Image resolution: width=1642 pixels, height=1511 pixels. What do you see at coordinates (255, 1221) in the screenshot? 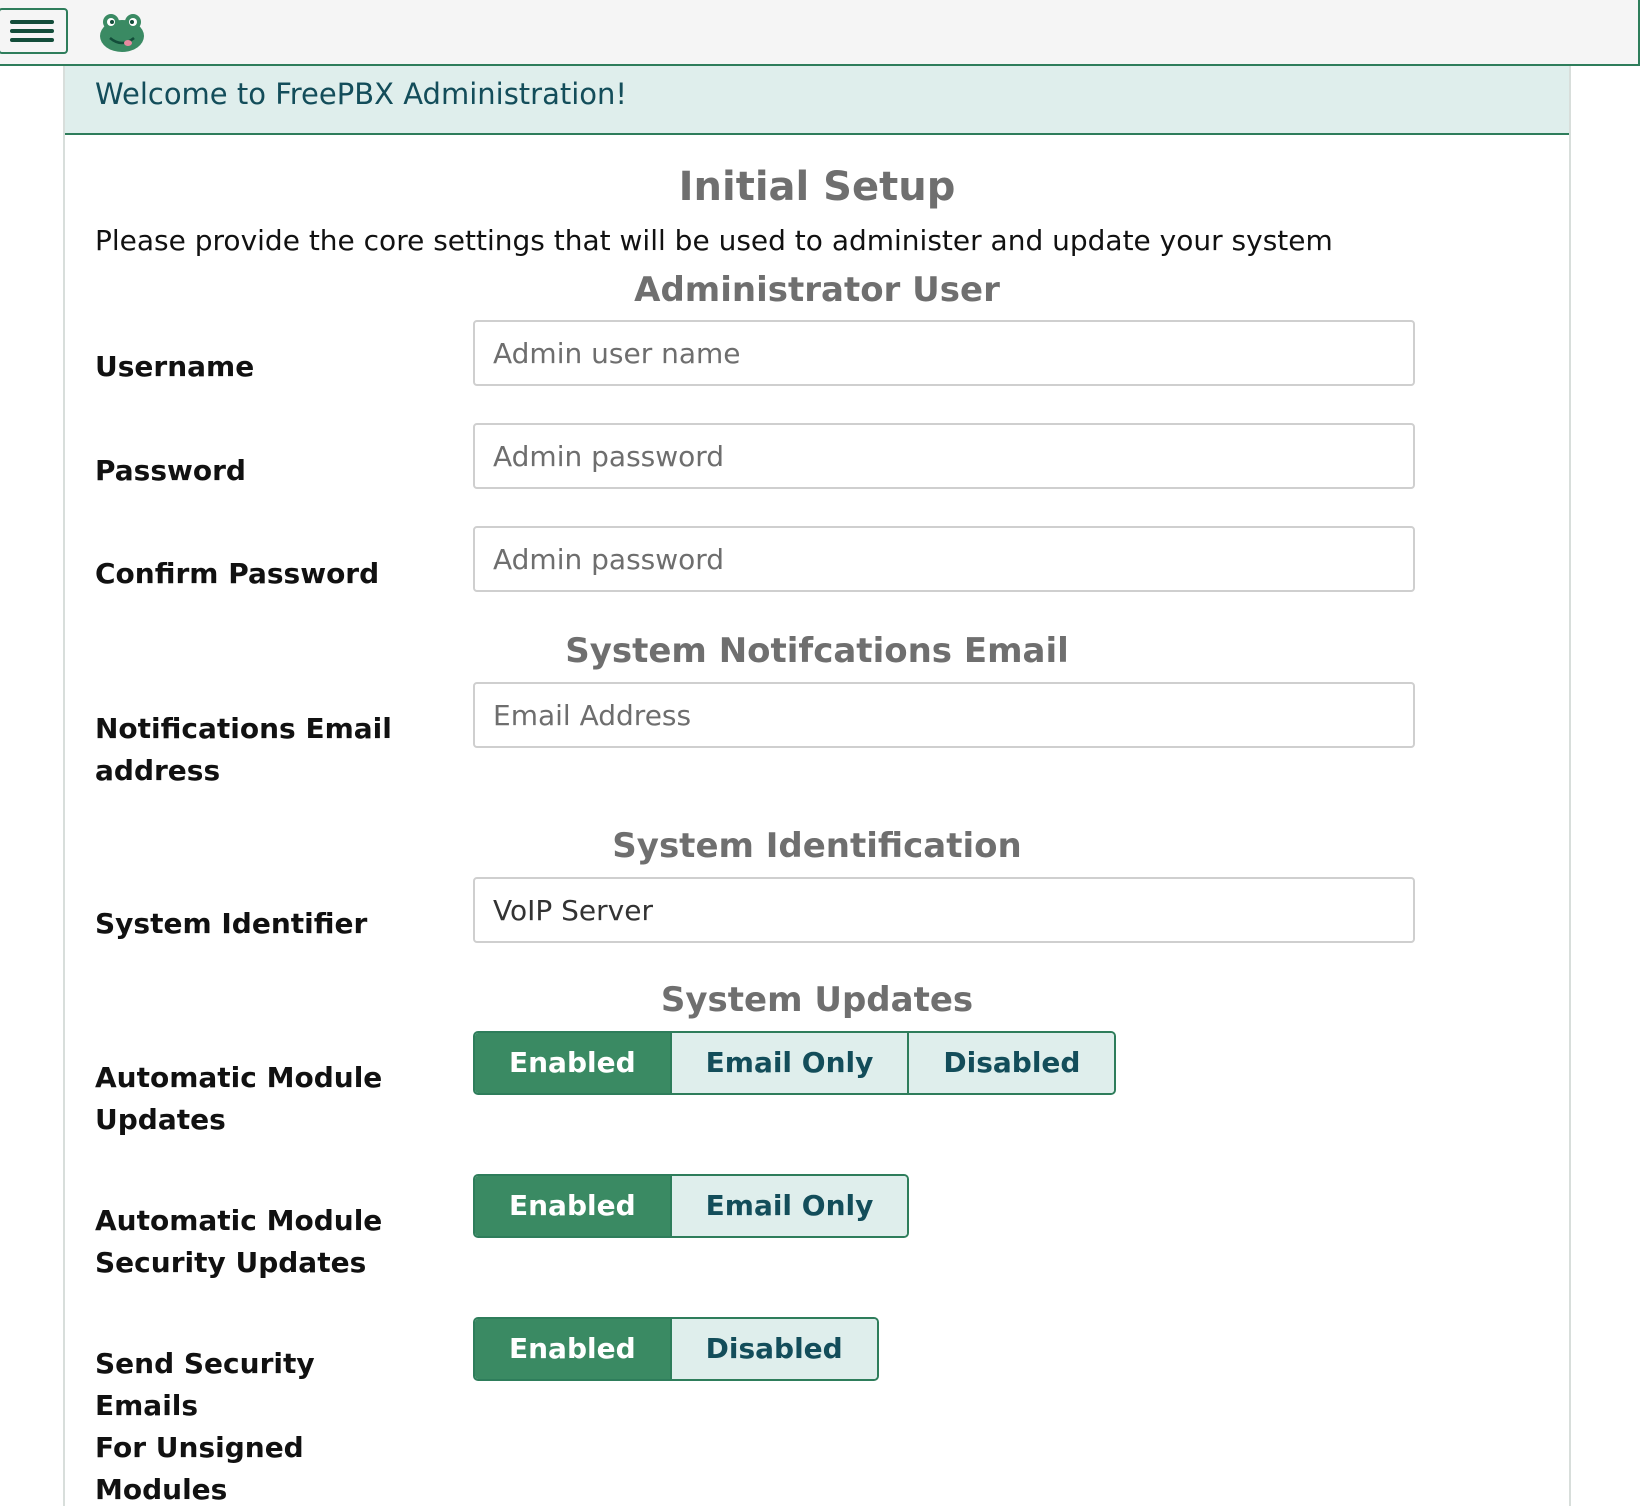
I see `security-updates-label-line1: Automatic Module` at bounding box center [255, 1221].